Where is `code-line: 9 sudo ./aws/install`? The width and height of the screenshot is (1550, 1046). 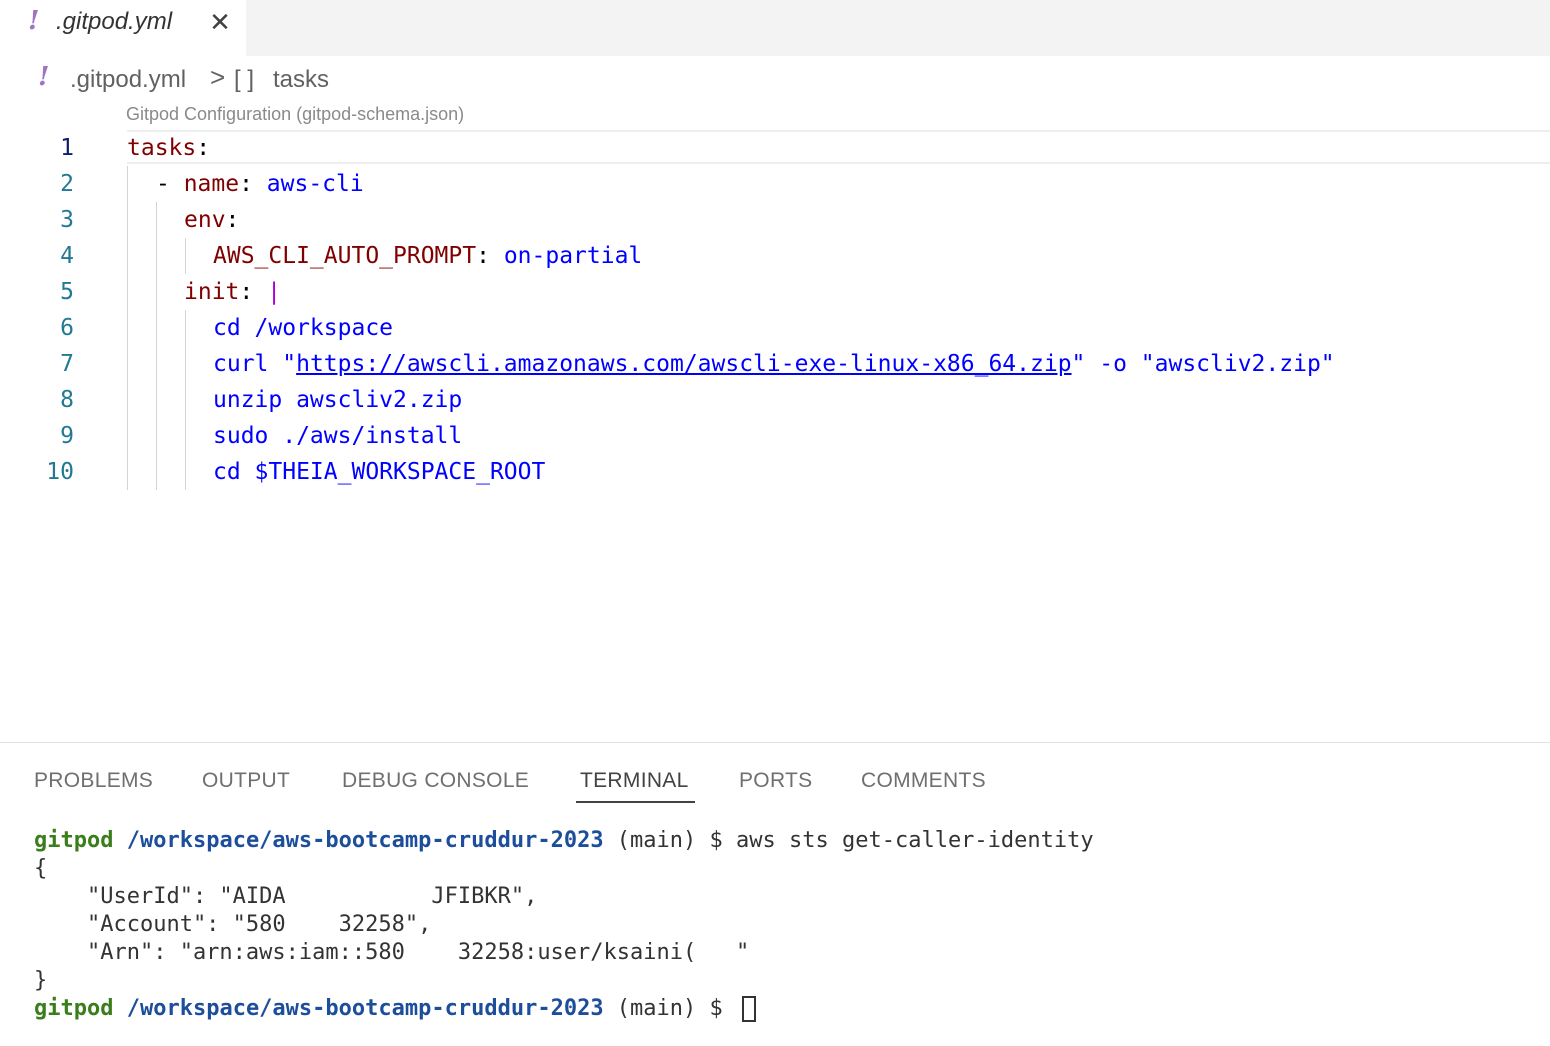 code-line: 9 sudo ./aws/install is located at coordinates (775, 436).